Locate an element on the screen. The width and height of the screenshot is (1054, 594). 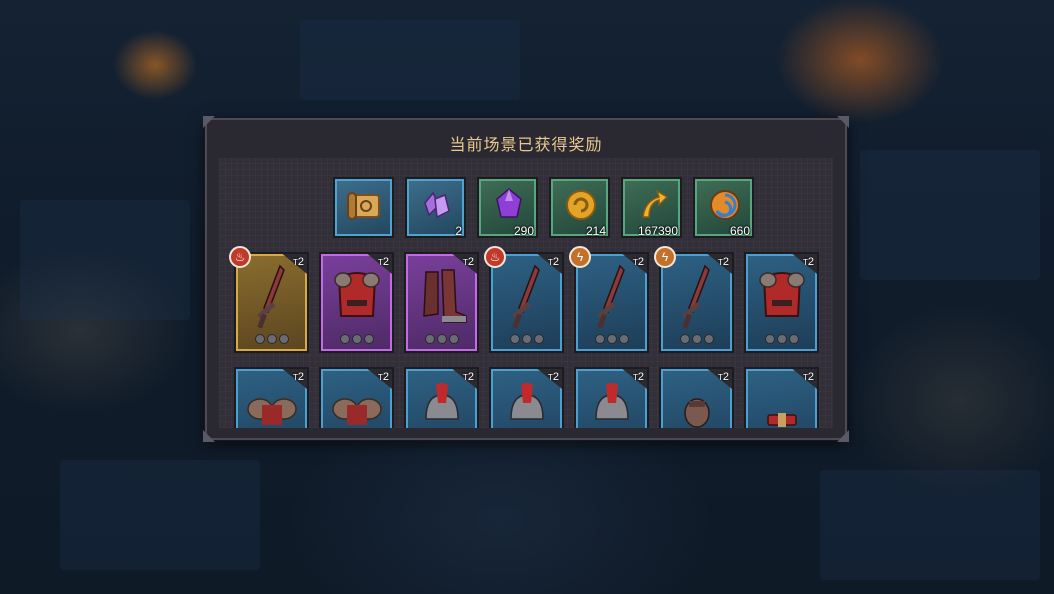
reward-item-gem: 290 is located at coordinates (507, 207).